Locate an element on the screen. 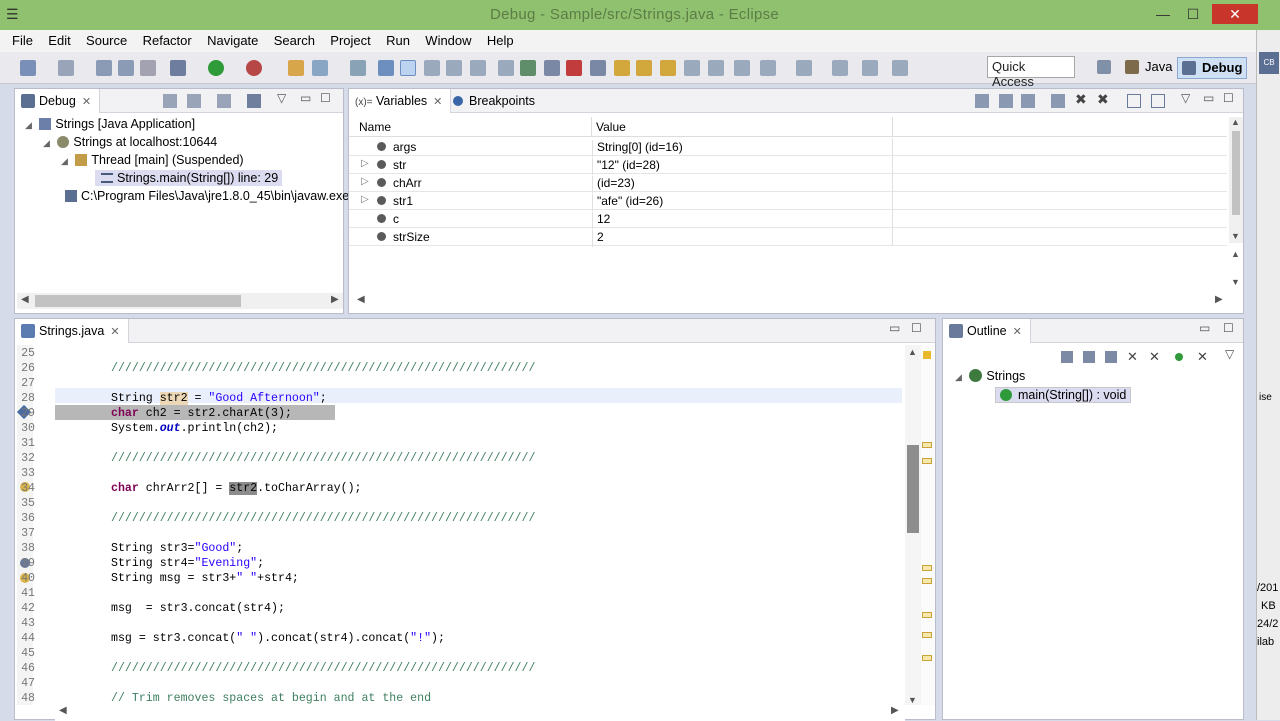 The image size is (1280, 721). variables-vertical-scrollbar: ▲ ▼ is located at coordinates (1236, 180).